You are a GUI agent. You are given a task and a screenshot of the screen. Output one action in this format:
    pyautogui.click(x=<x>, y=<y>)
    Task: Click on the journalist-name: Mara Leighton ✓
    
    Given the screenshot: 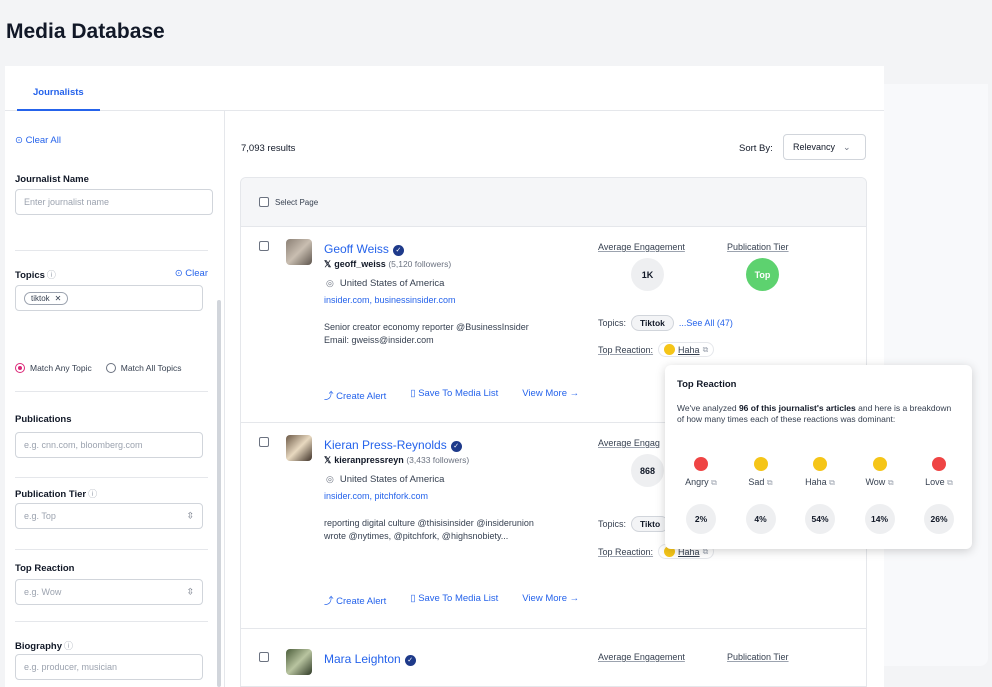 What is the action you would take?
    pyautogui.click(x=370, y=659)
    